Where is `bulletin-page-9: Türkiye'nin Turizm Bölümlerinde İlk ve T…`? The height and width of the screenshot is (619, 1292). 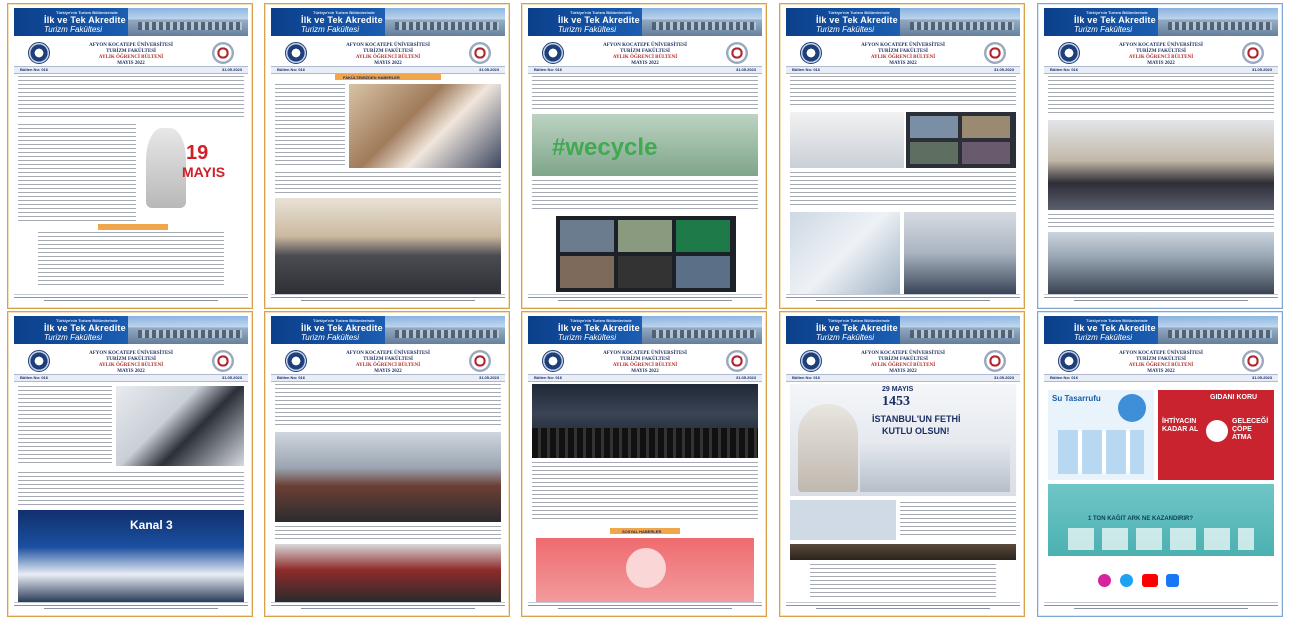 bulletin-page-9: Türkiye'nin Turizm Bölümlerinde İlk ve T… is located at coordinates (902, 464).